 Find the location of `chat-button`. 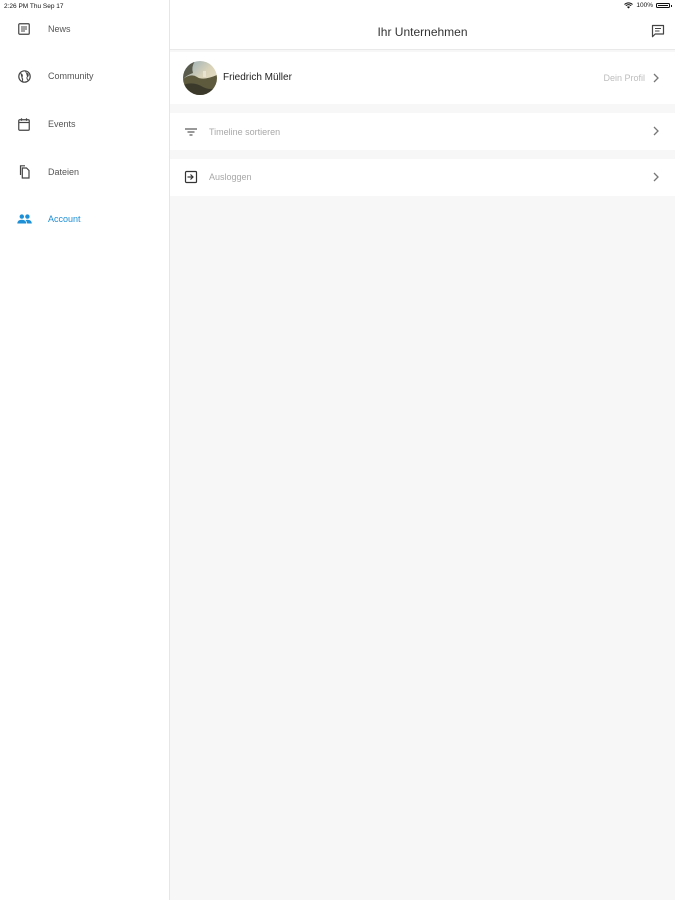

chat-button is located at coordinates (659, 32).